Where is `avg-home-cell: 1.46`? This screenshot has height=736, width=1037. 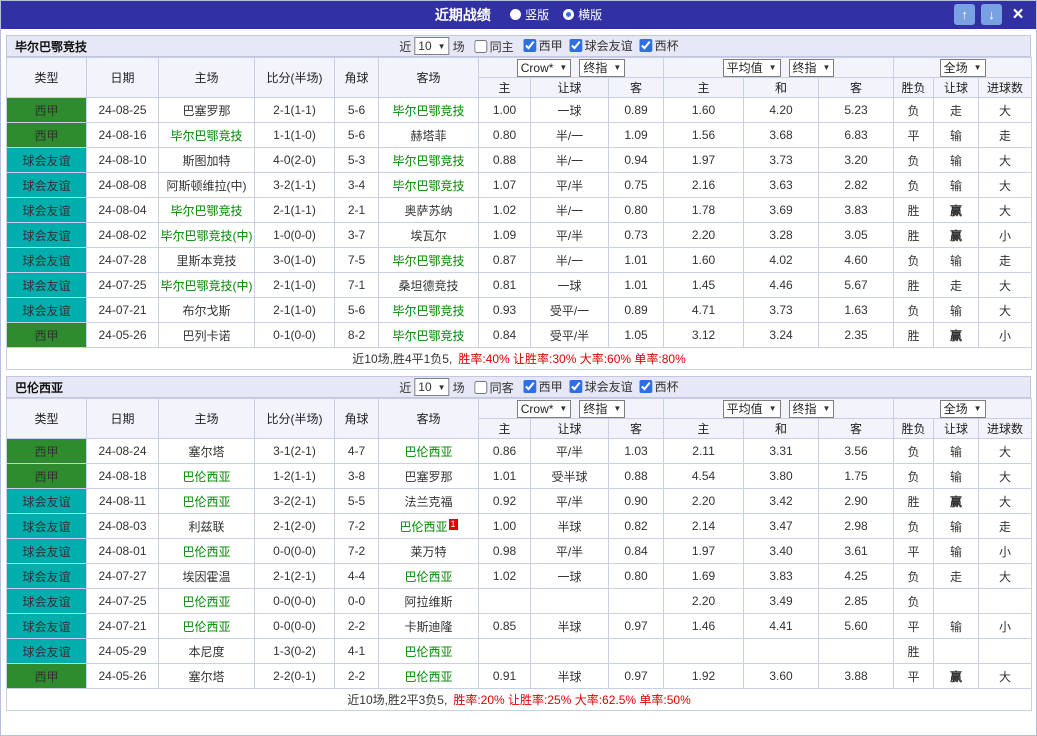 avg-home-cell: 1.46 is located at coordinates (704, 626).